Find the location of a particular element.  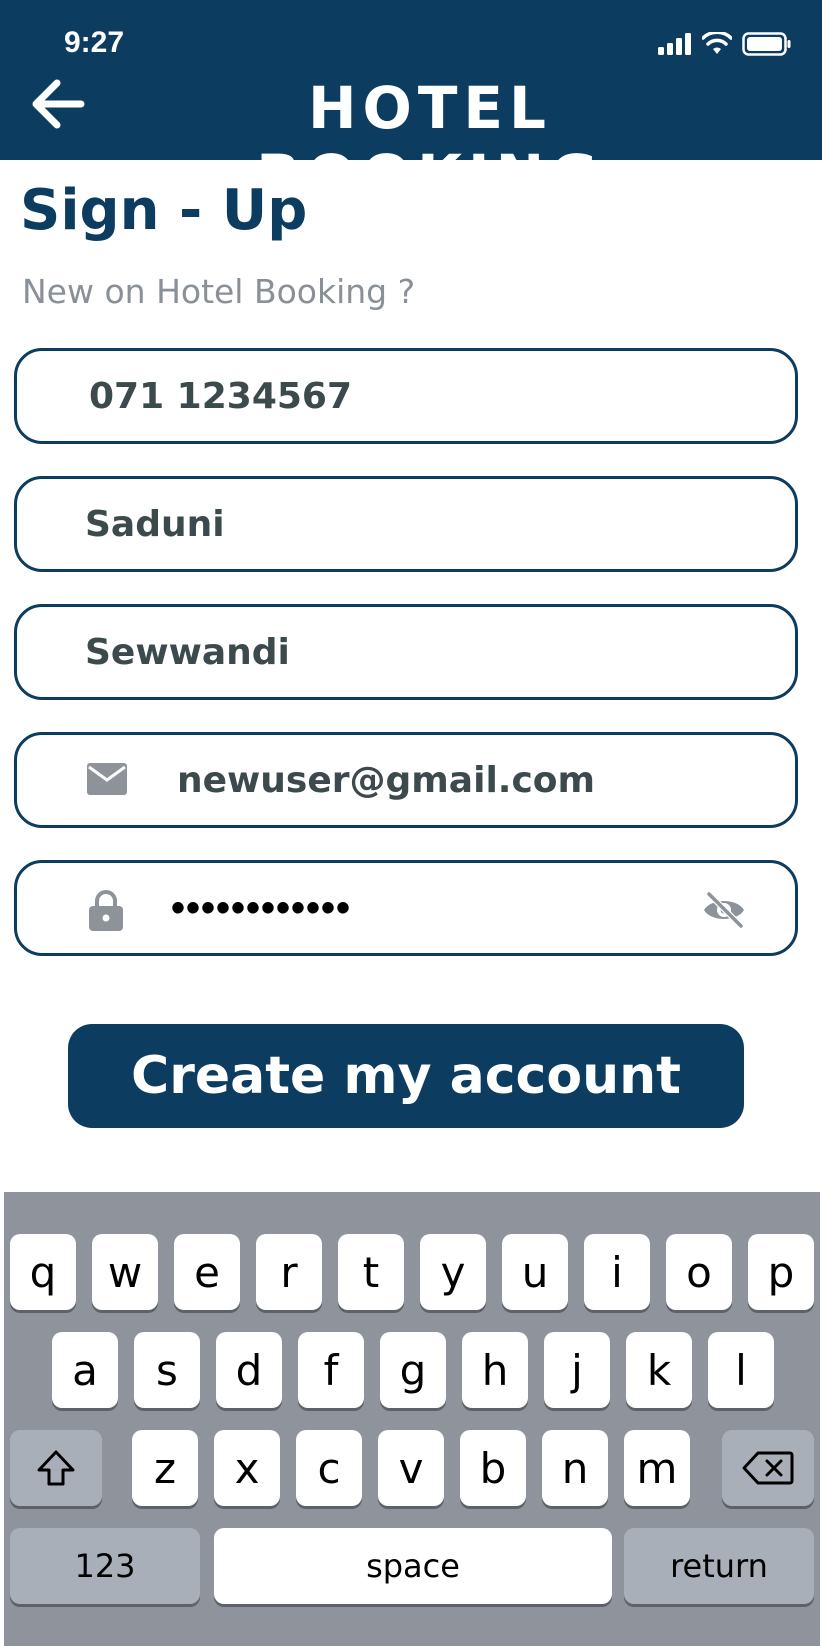

password-masked-value: •••••••••••• is located at coordinates (261, 907).